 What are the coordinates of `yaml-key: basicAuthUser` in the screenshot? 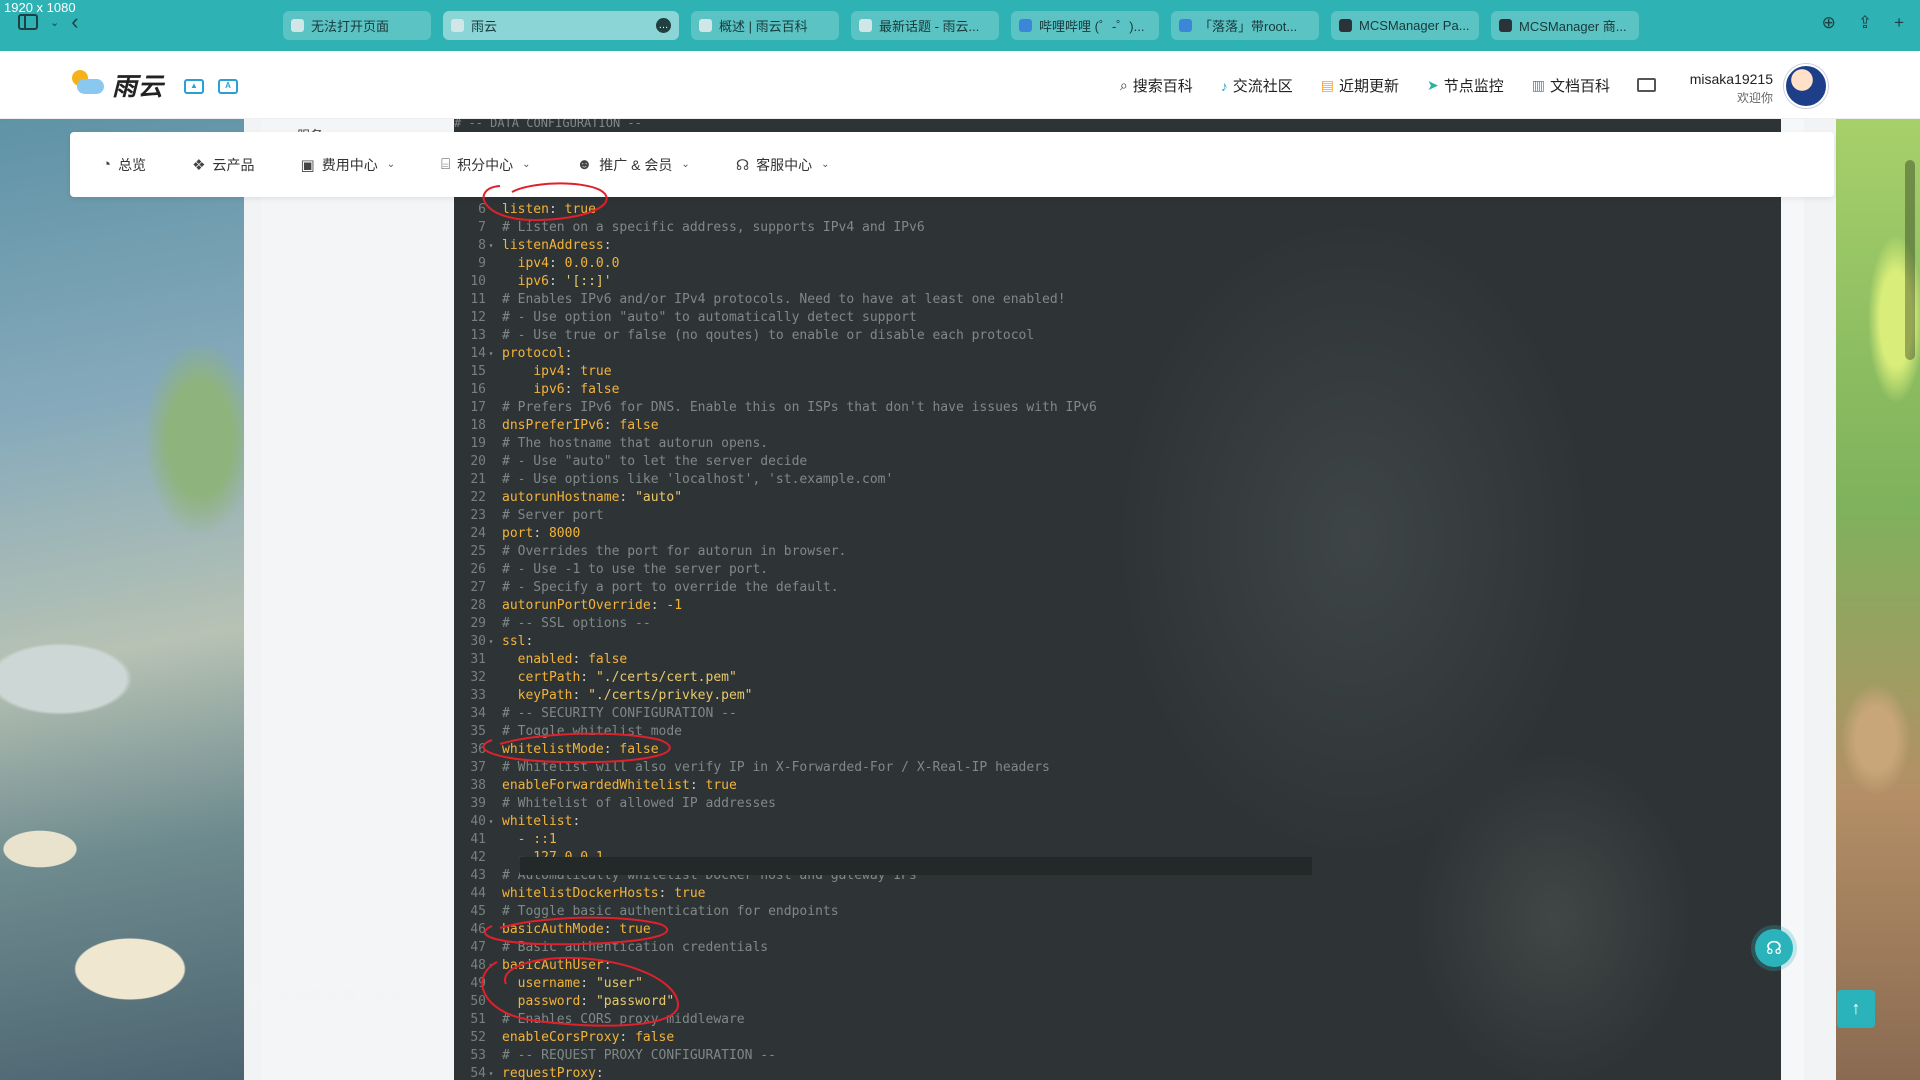 It's located at (553, 965).